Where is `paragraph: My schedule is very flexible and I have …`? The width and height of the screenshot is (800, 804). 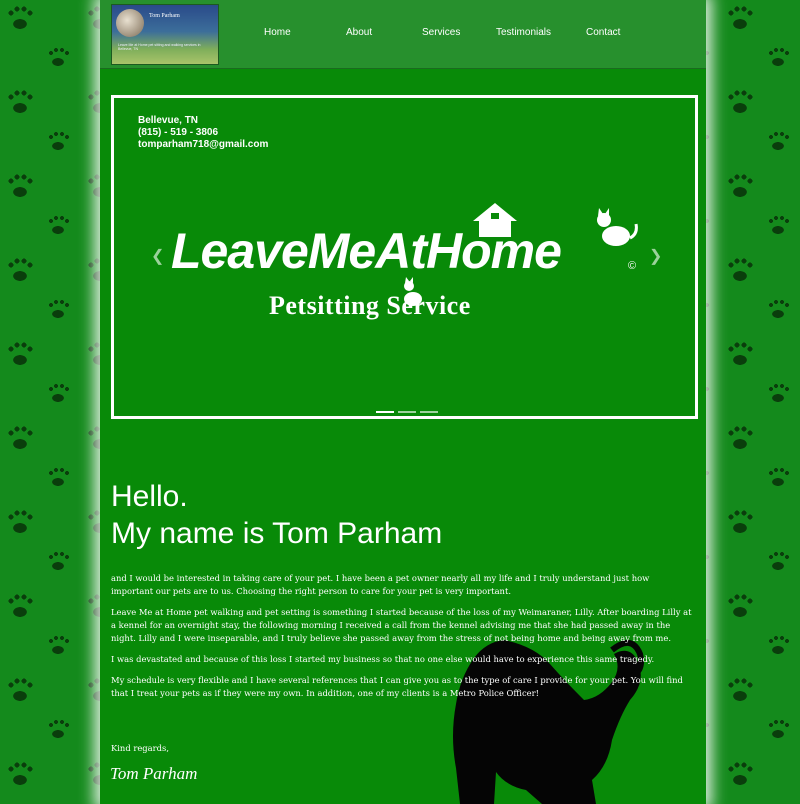 paragraph: My schedule is very flexible and I have … is located at coordinates (397, 686).